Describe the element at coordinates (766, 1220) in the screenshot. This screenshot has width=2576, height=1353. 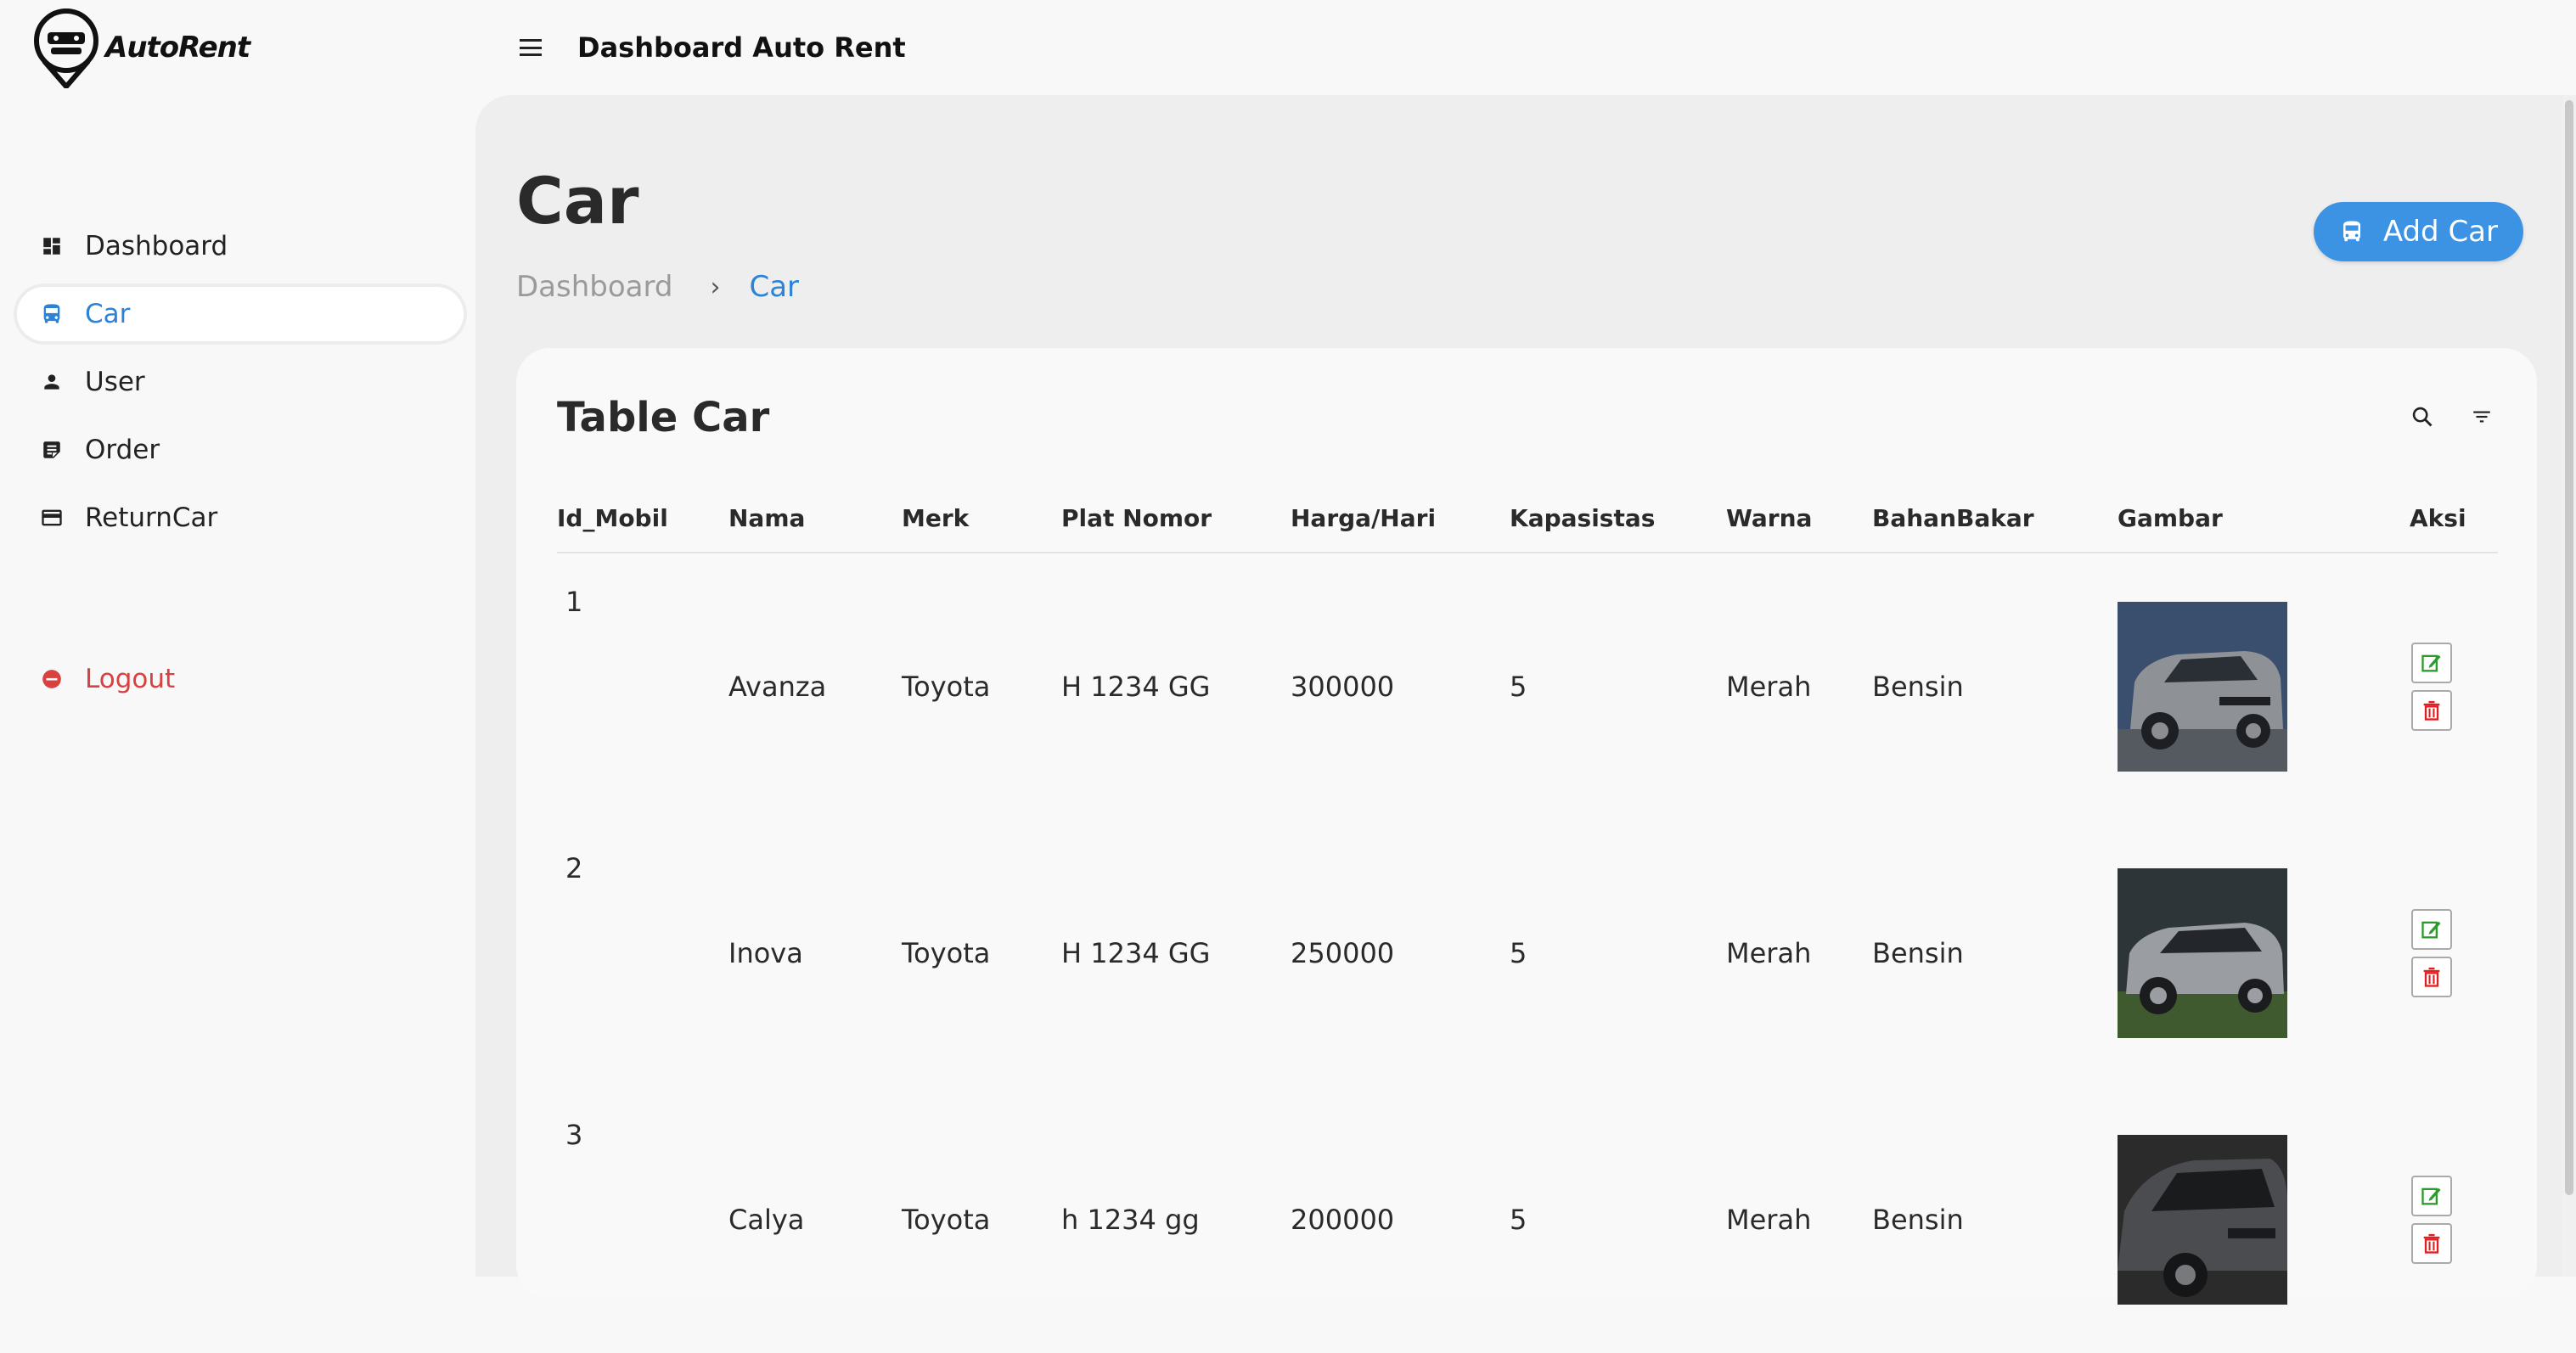
I see `cell-nama: Calya` at that location.